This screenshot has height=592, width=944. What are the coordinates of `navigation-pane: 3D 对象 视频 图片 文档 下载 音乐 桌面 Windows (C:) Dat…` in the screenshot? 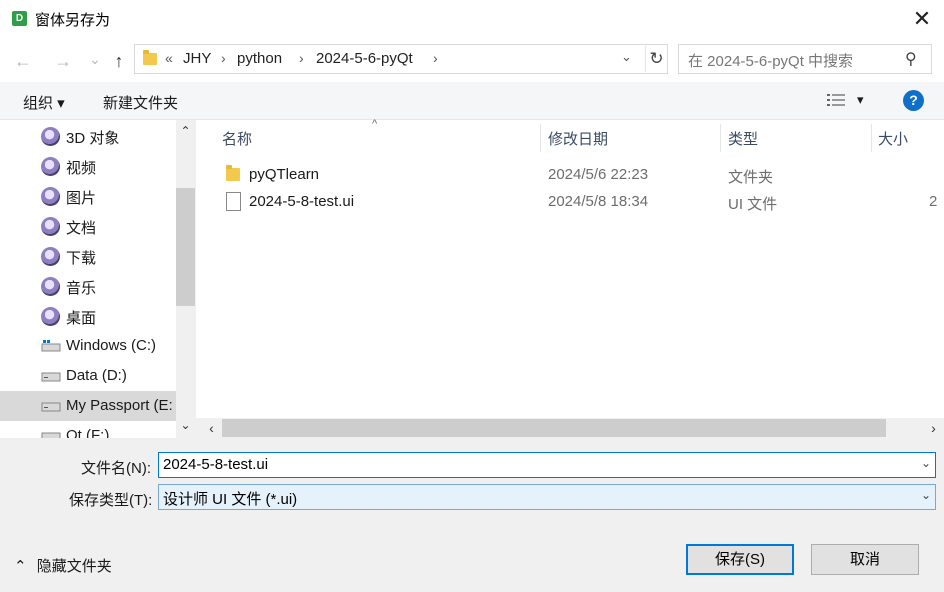 It's located at (97, 279).